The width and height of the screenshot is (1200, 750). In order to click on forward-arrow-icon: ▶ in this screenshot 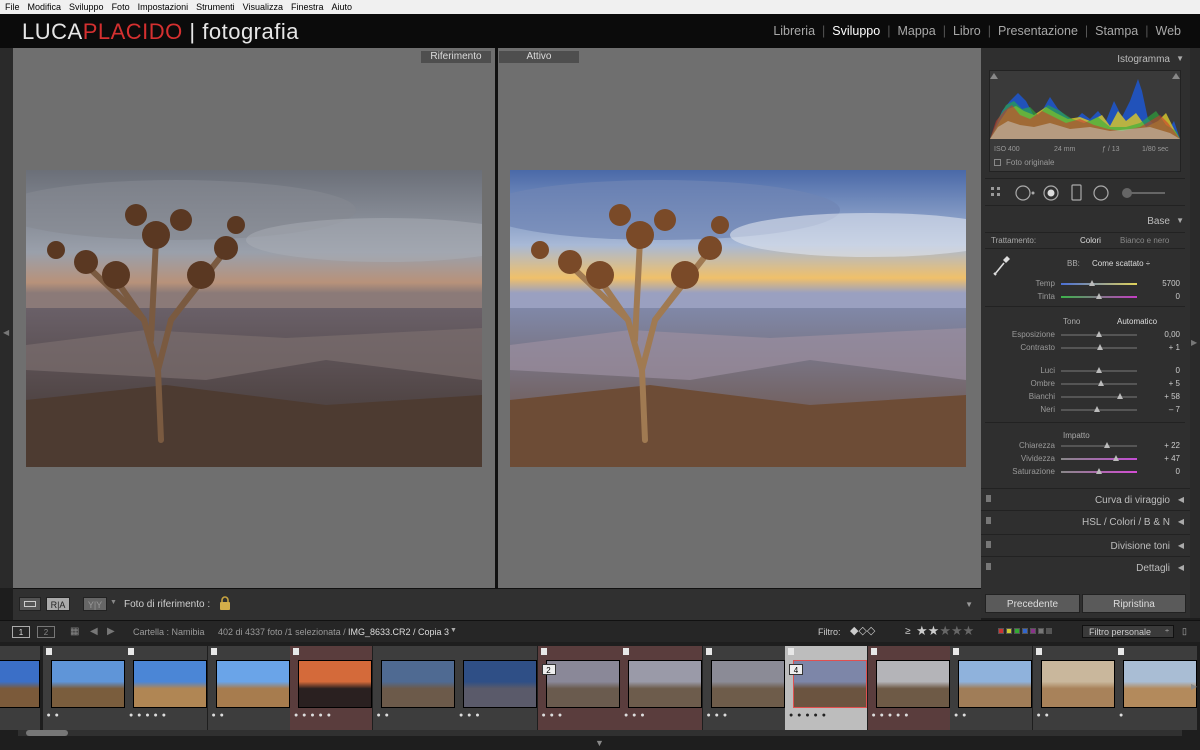, I will do `click(111, 631)`.